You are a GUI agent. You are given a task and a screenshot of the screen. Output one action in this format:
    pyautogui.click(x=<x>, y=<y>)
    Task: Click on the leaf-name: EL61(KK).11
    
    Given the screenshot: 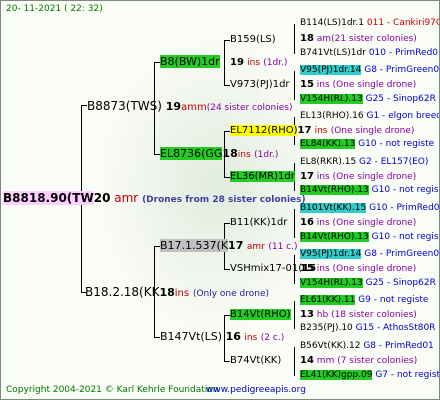 What is the action you would take?
    pyautogui.click(x=328, y=300)
    